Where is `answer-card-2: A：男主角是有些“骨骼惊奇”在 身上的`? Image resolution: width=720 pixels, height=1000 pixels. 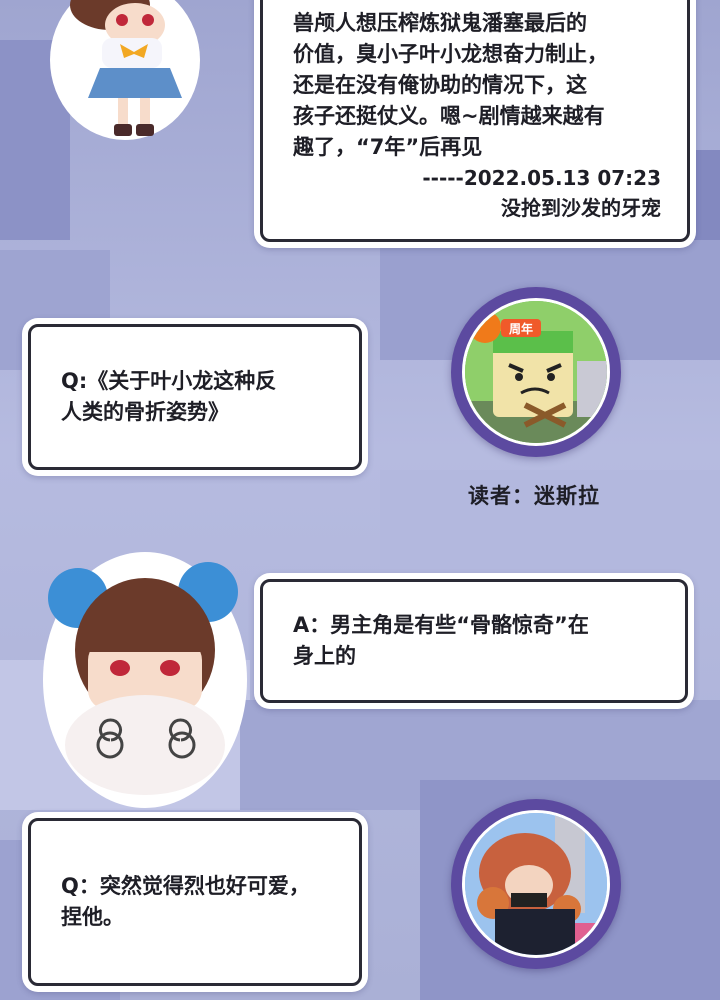
answer-card-2: A：男主角是有些“骨骼惊奇”在 身上的 is located at coordinates (474, 641).